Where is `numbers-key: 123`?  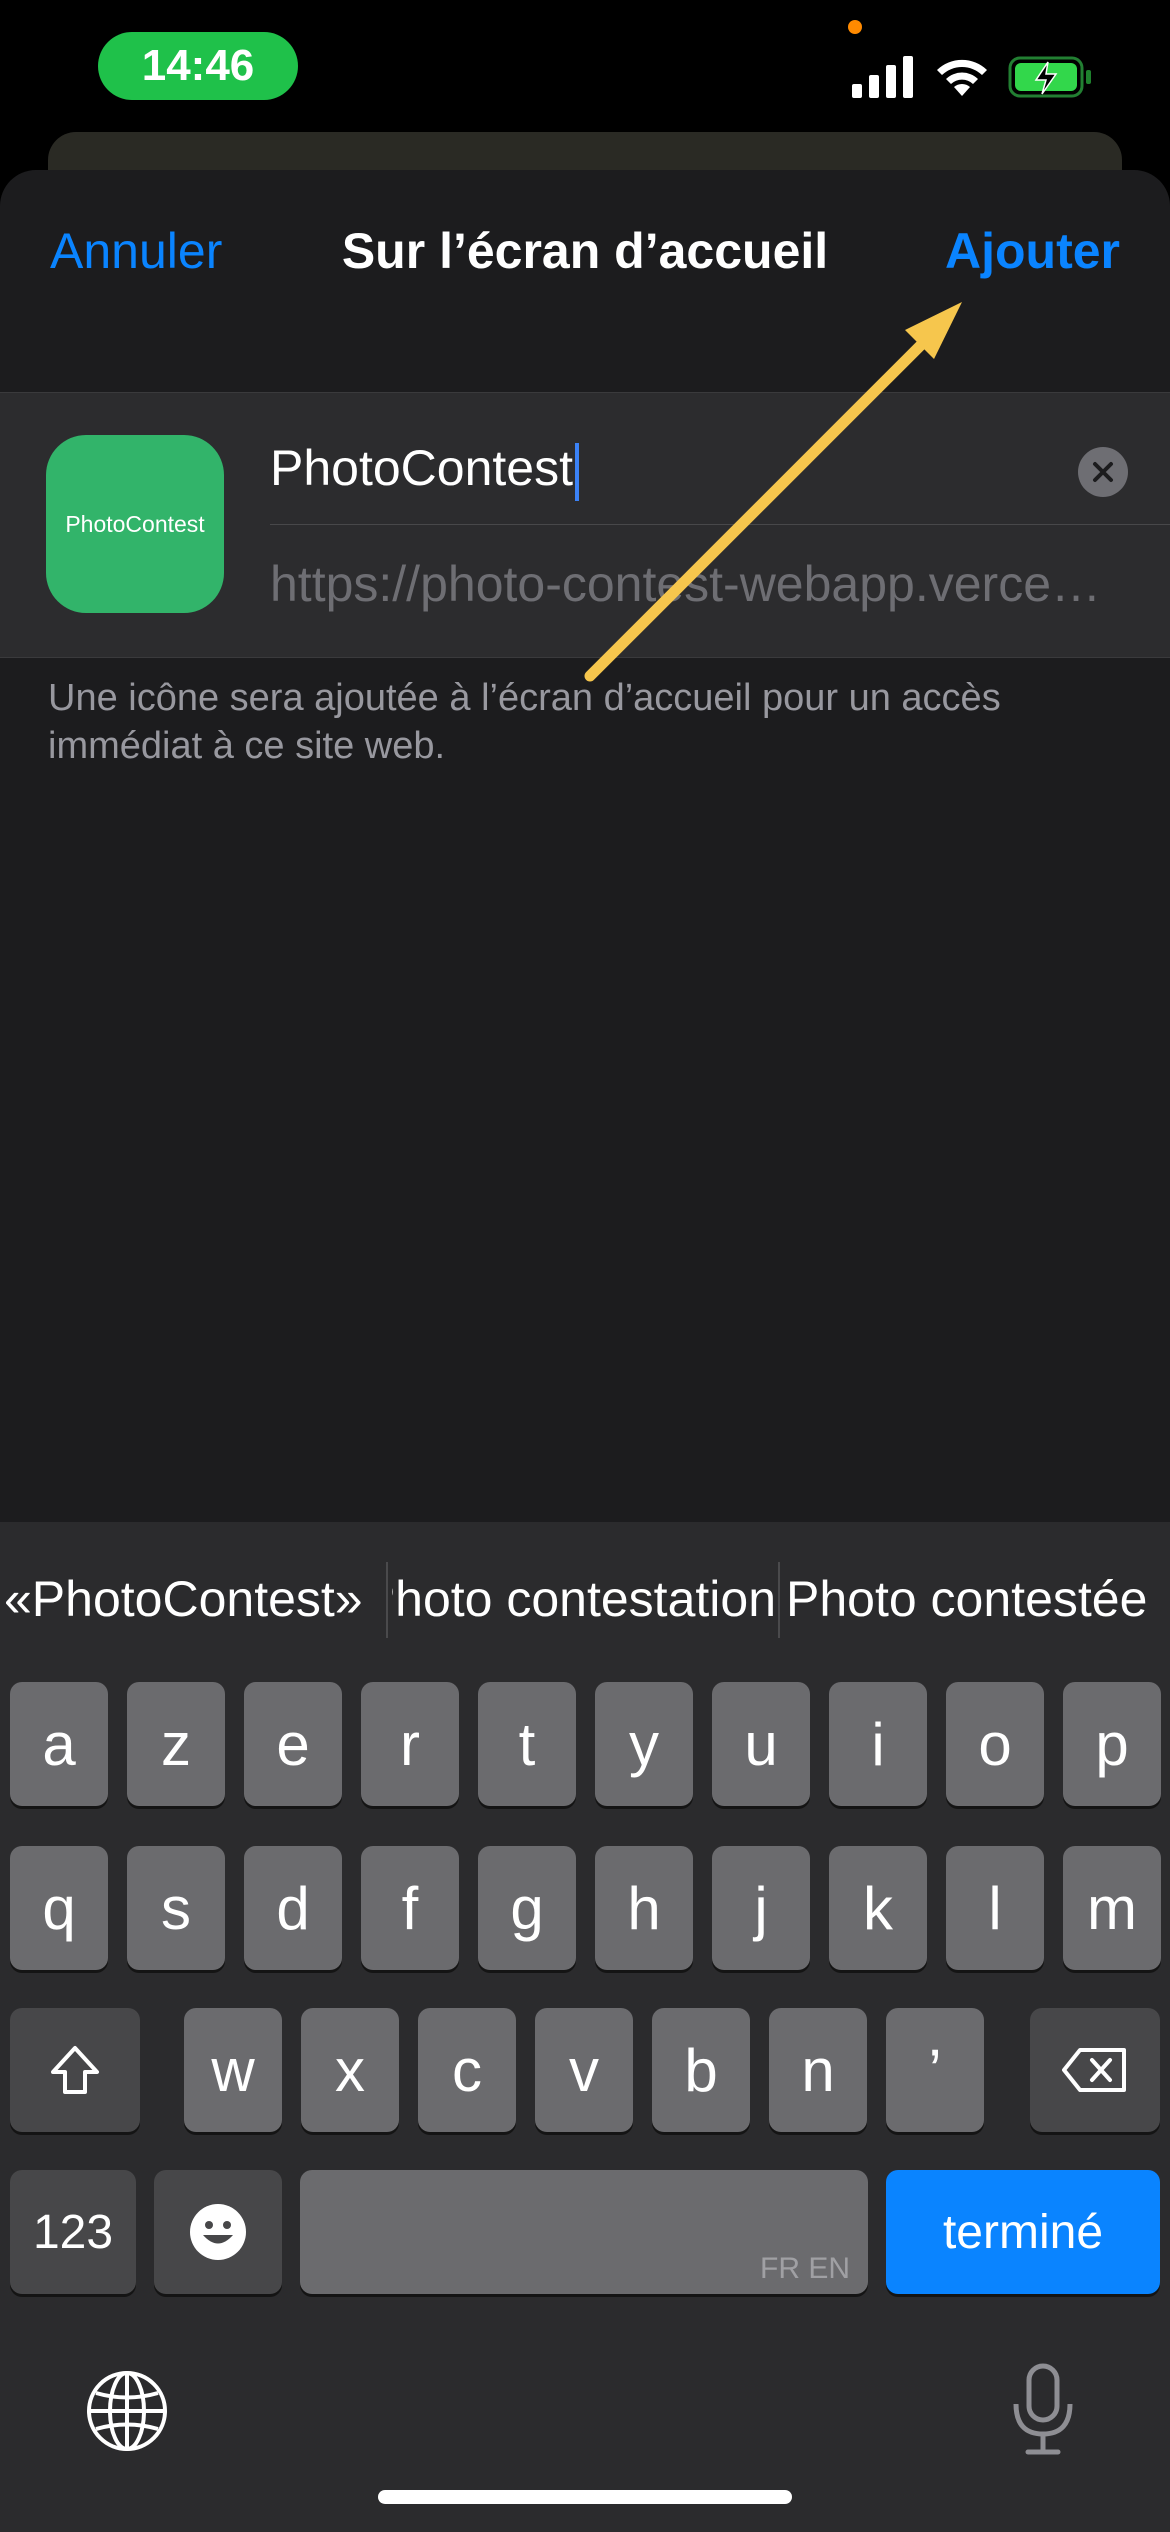 numbers-key: 123 is located at coordinates (73, 2232).